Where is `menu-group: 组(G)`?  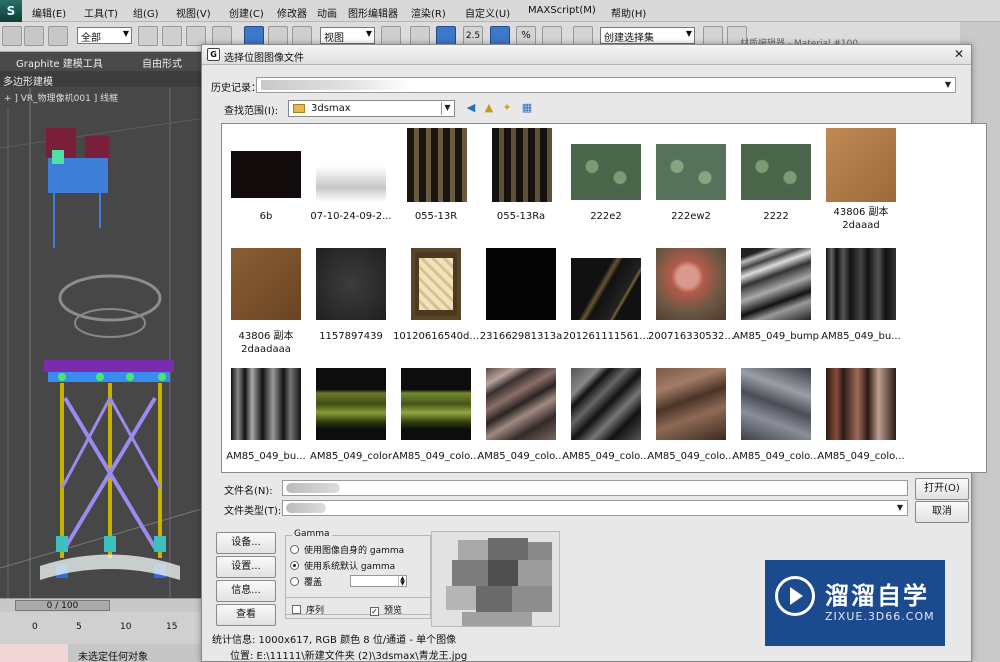
menu-group: 组(G) is located at coordinates (146, 12).